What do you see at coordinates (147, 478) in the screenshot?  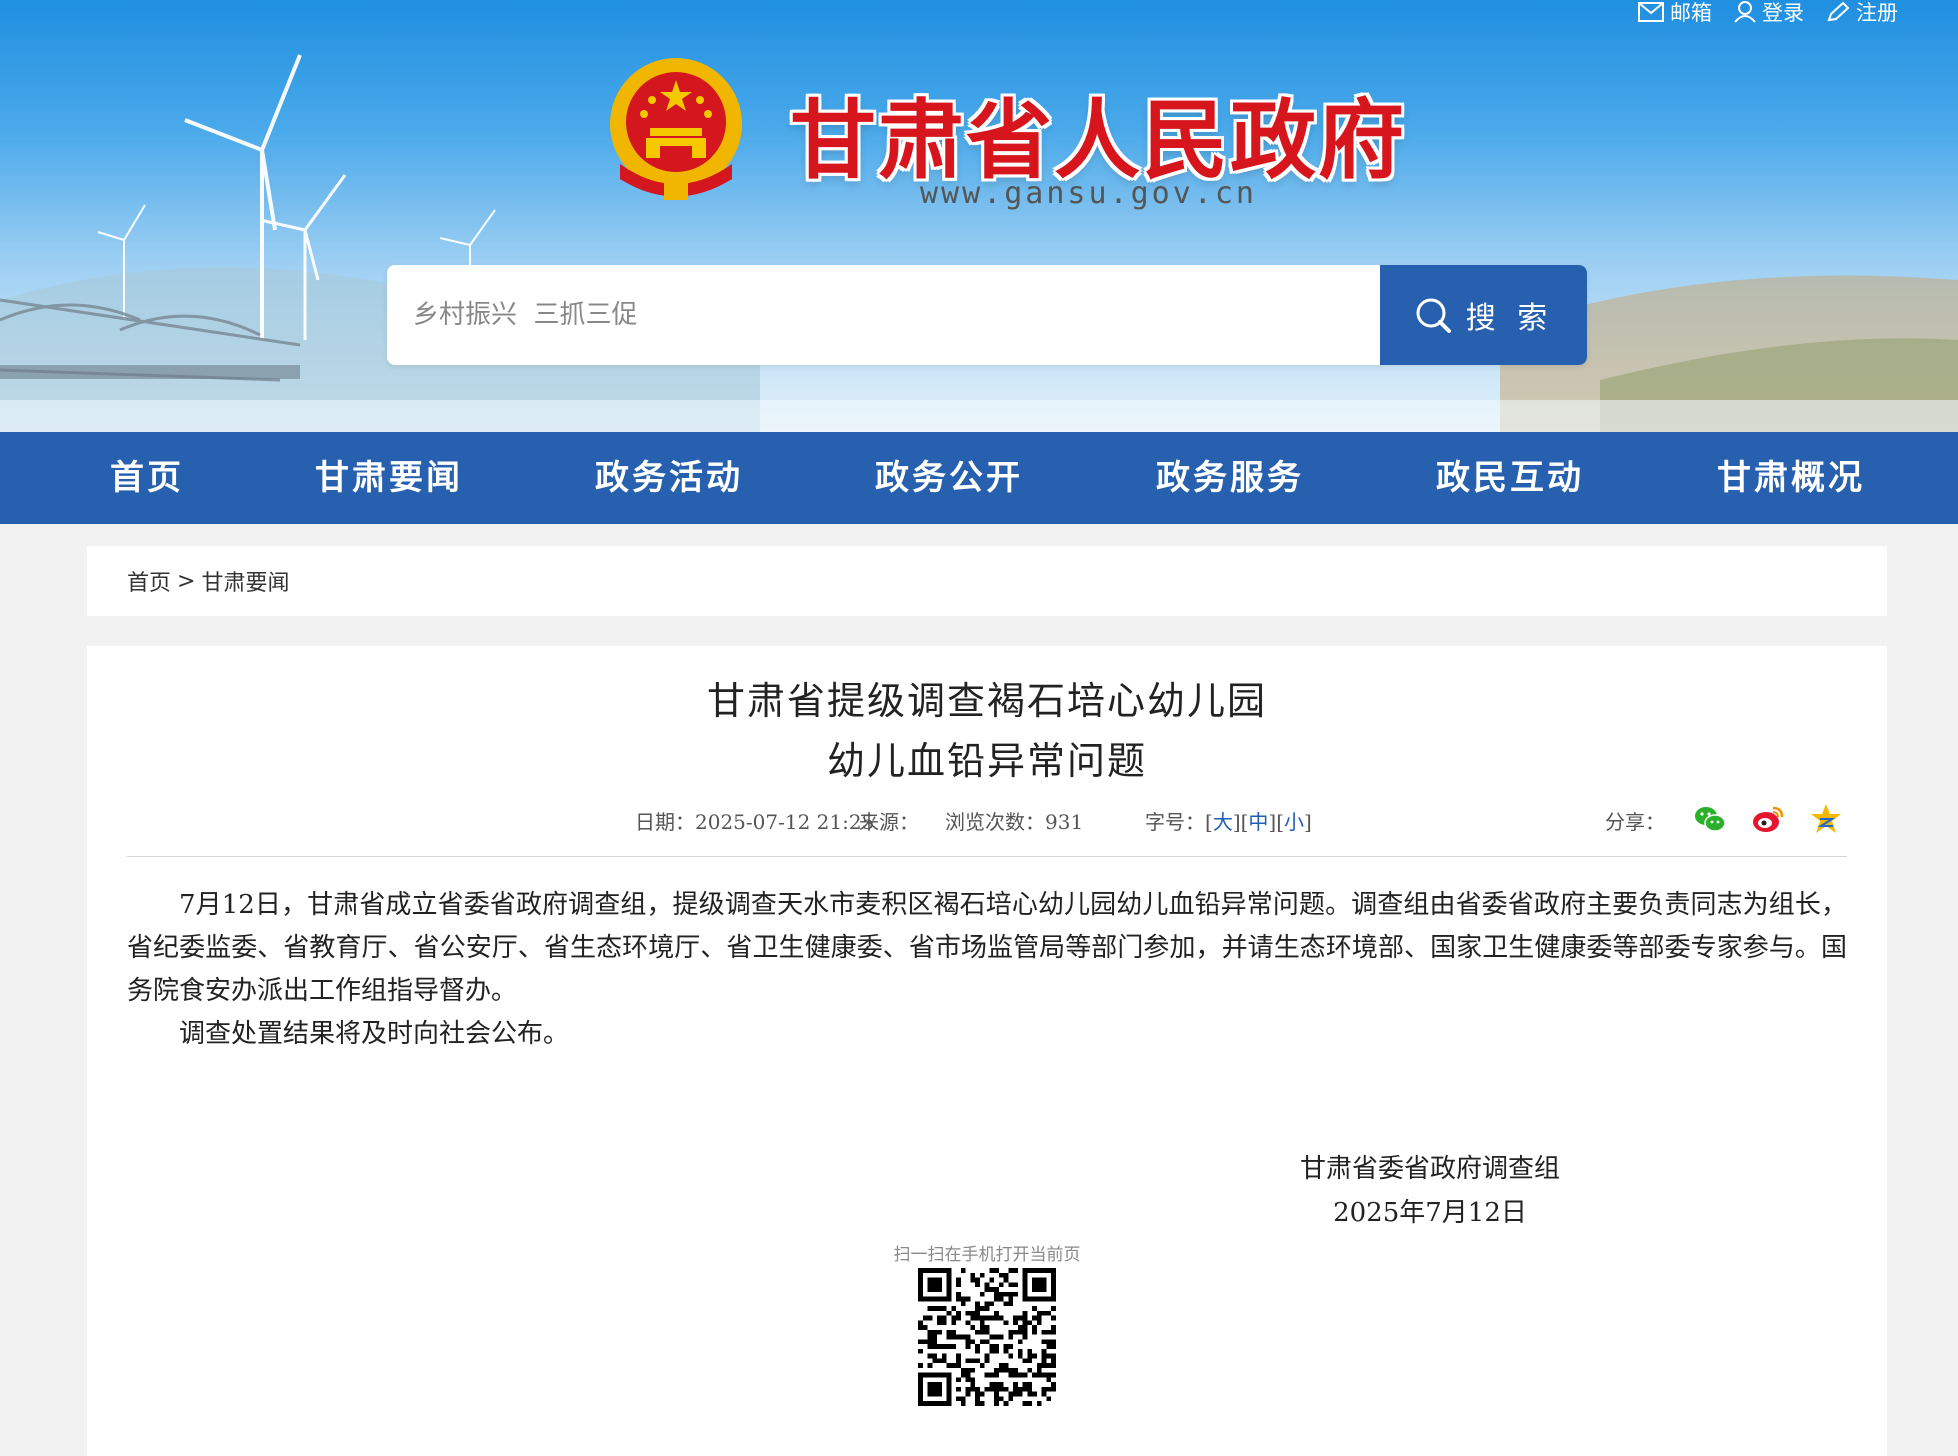 I see `nav-item-home: 首页` at bounding box center [147, 478].